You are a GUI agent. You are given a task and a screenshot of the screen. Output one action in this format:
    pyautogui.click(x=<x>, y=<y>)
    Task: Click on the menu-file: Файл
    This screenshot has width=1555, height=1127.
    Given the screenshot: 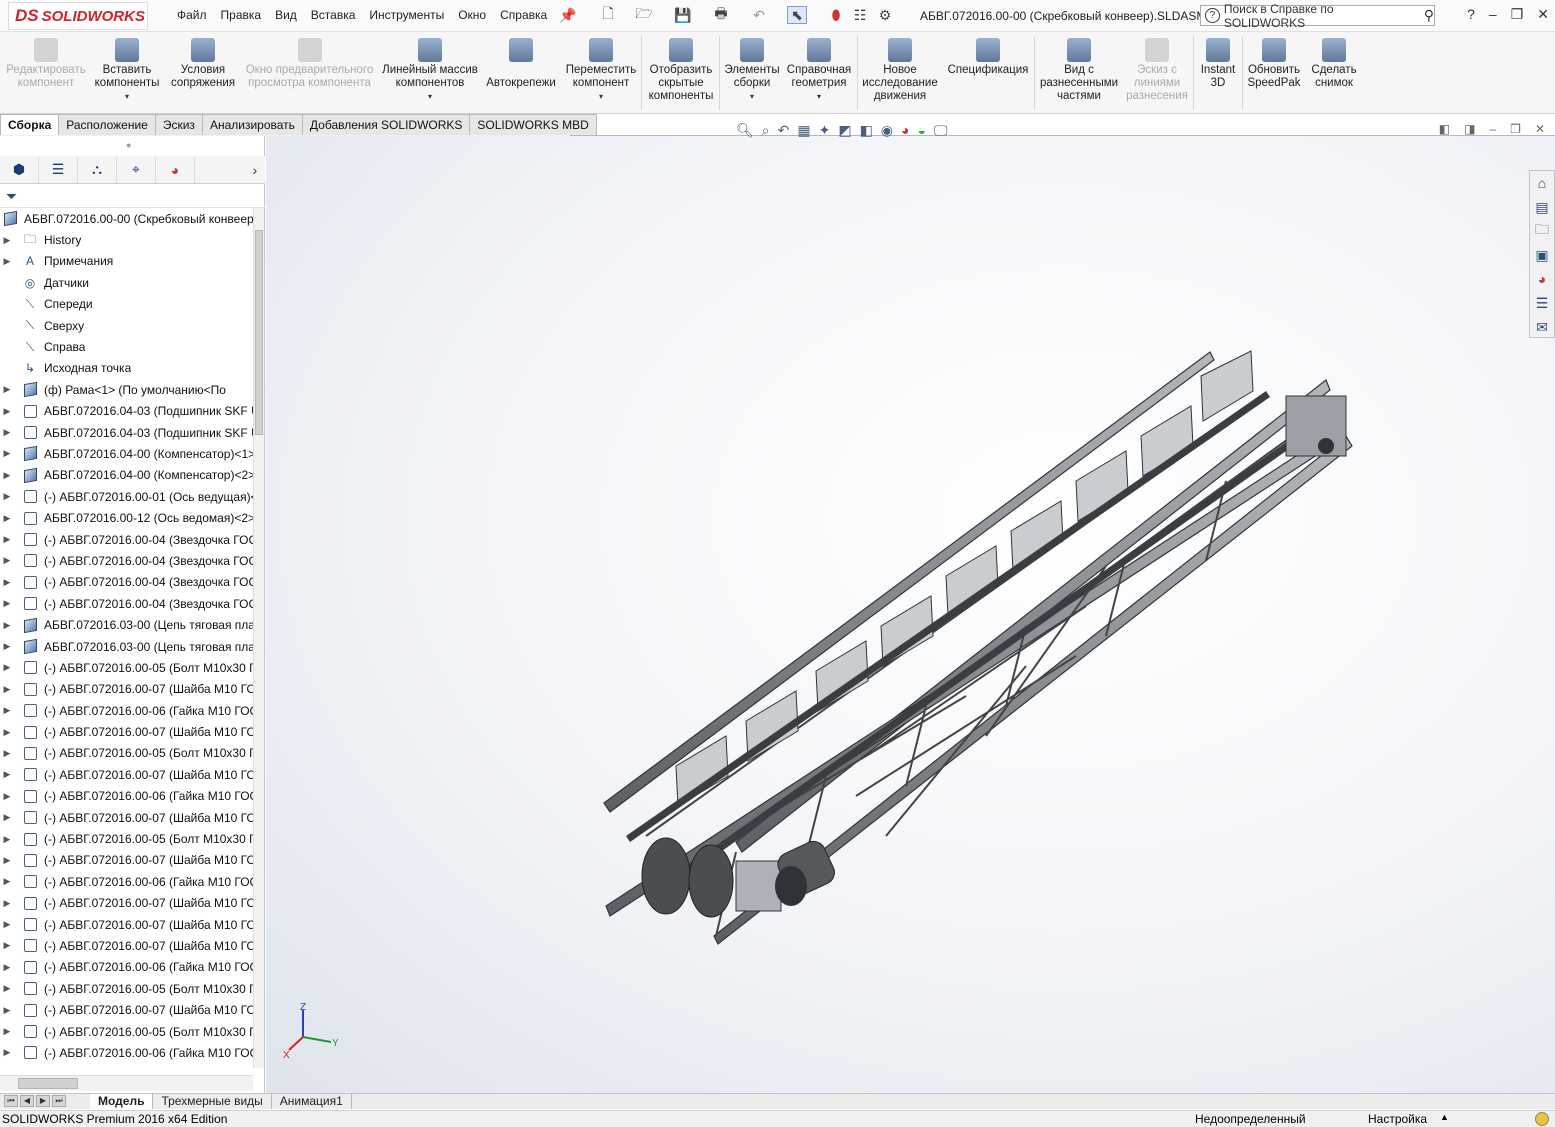 What is the action you would take?
    pyautogui.click(x=192, y=15)
    